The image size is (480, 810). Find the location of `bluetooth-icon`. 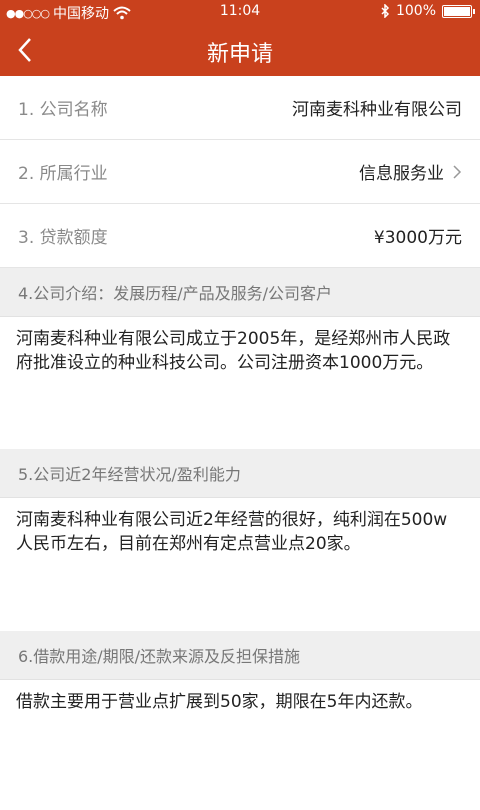

bluetooth-icon is located at coordinates (385, 11).